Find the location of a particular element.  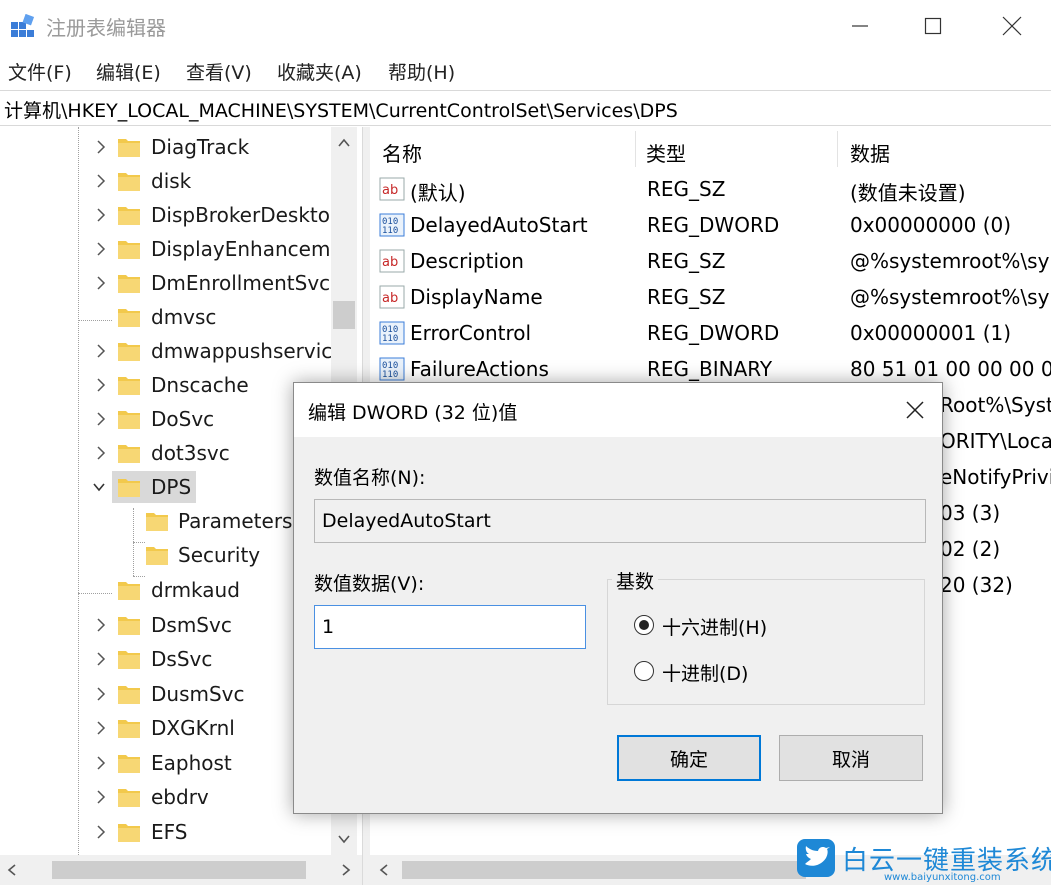

value-data-label: 数值数据(V): is located at coordinates (369, 584).